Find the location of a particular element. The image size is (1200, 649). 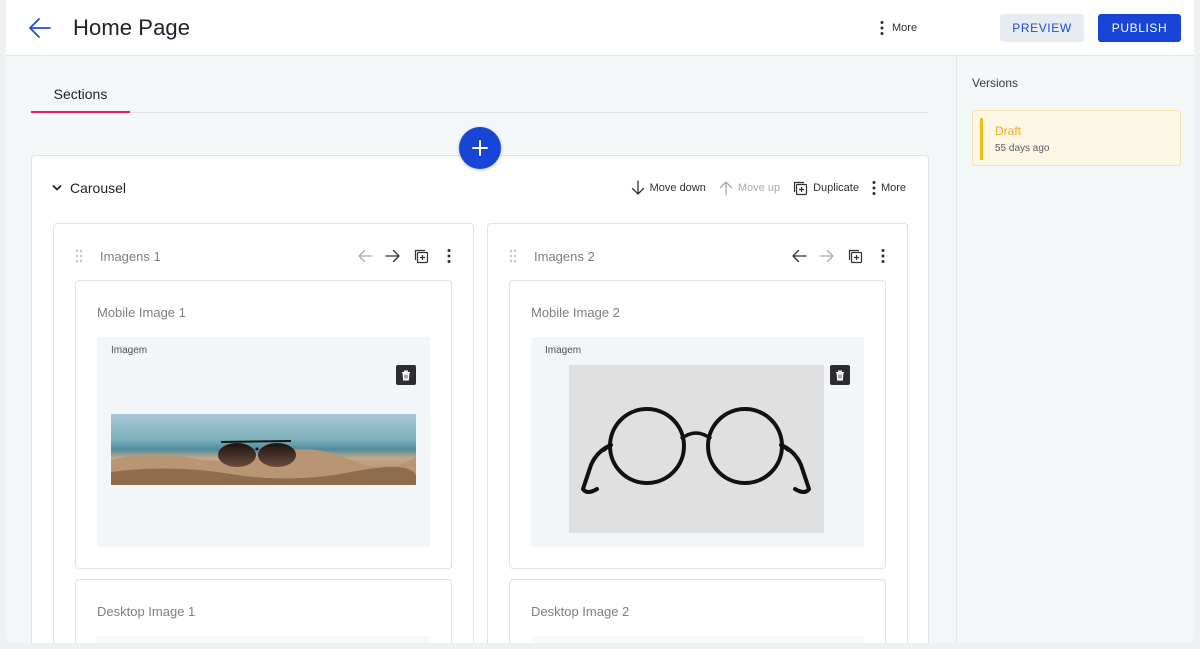

section-actions: Move down Move up Duplicate More is located at coordinates (768, 188).